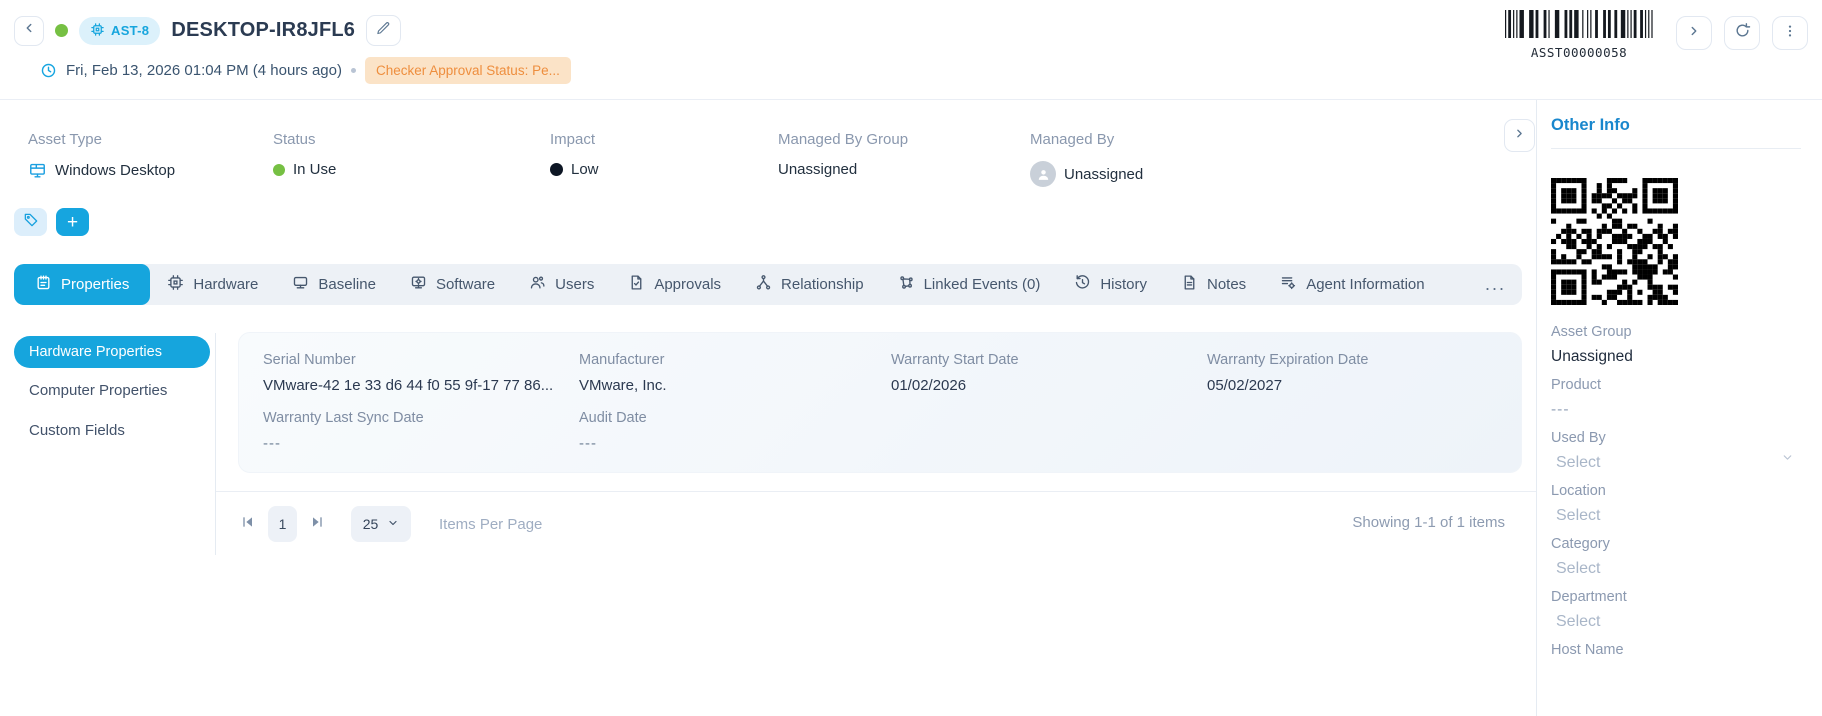 The height and width of the screenshot is (716, 1822). Describe the element at coordinates (969, 284) in the screenshot. I see `tab-linked-events: Linked Events (0)` at that location.